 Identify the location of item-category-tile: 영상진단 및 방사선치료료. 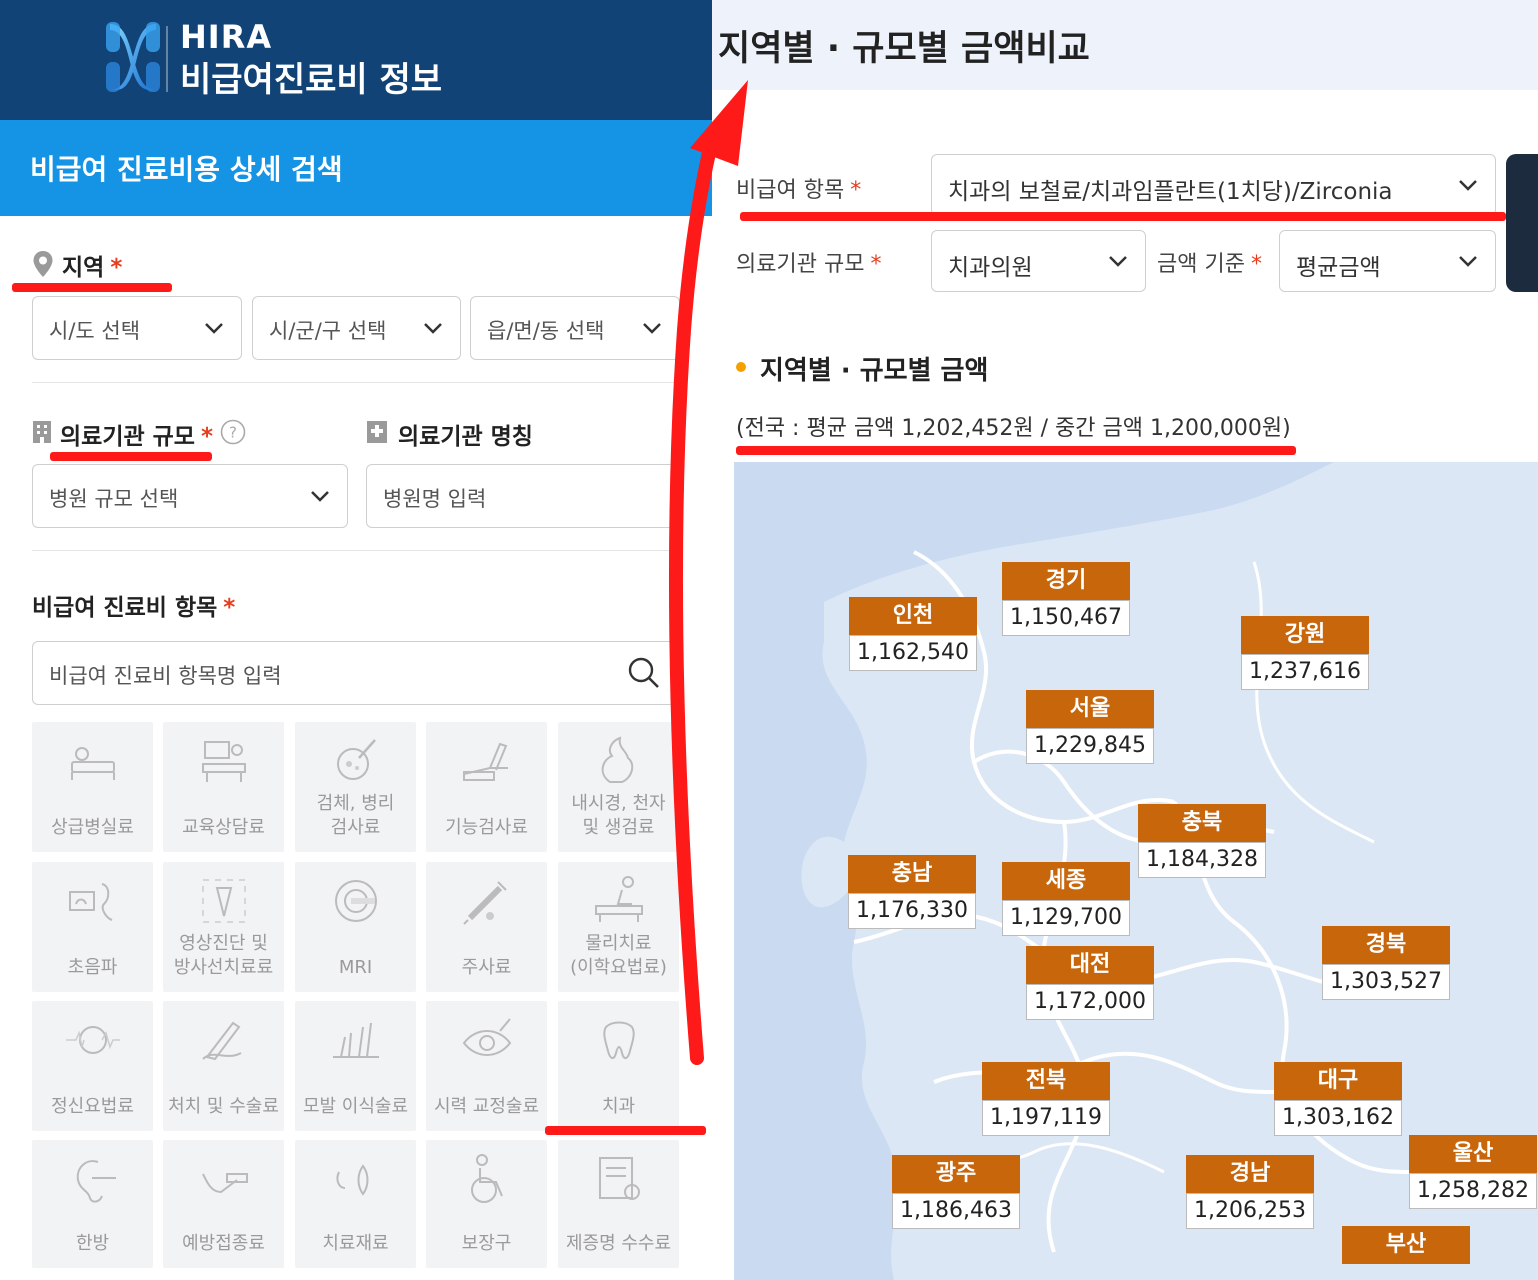
(223, 927).